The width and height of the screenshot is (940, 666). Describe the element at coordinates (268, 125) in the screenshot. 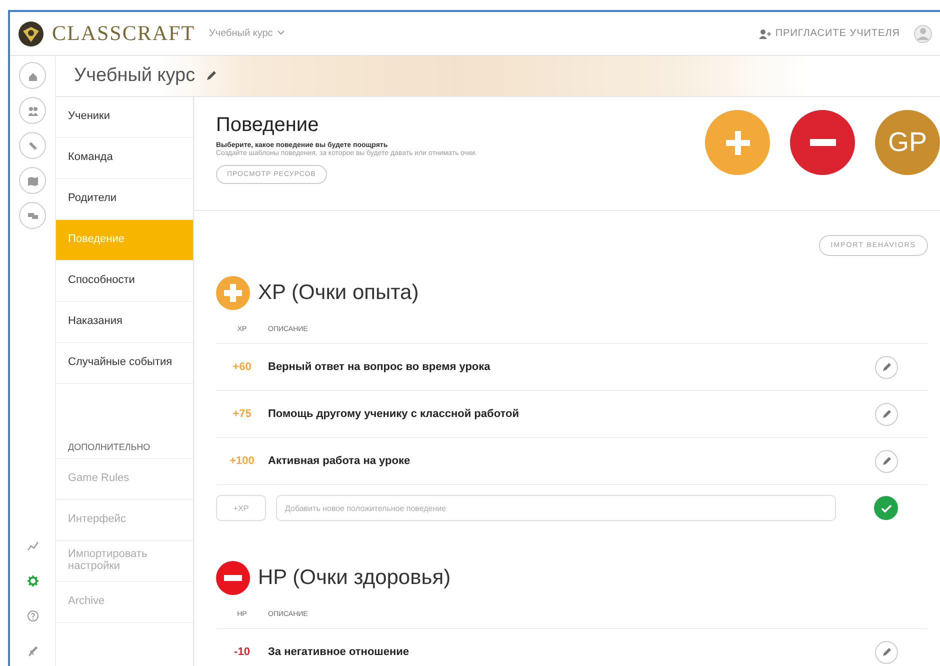

I see `page-title: Поведение` at that location.